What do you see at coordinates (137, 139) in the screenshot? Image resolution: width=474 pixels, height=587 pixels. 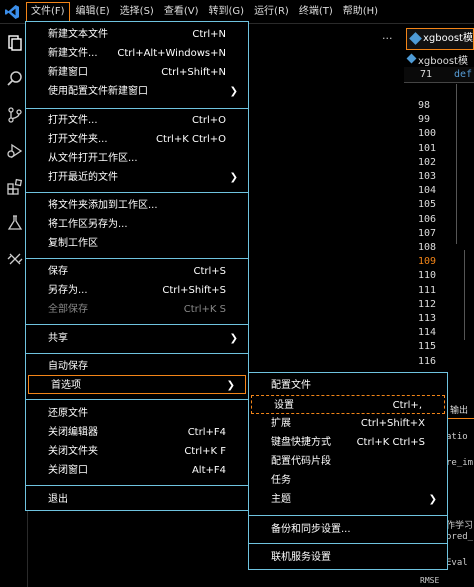 I see `menu-open-folder: 打开文件夹... Ctrl+K Ctrl+O` at bounding box center [137, 139].